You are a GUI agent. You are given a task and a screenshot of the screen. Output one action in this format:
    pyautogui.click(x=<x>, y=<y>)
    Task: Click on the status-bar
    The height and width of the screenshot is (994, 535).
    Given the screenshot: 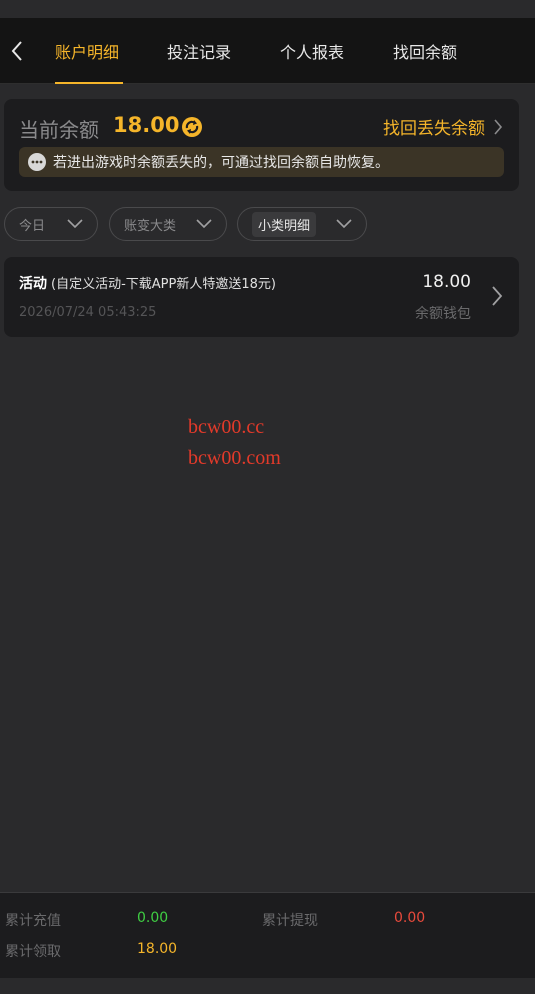 What is the action you would take?
    pyautogui.click(x=267, y=9)
    